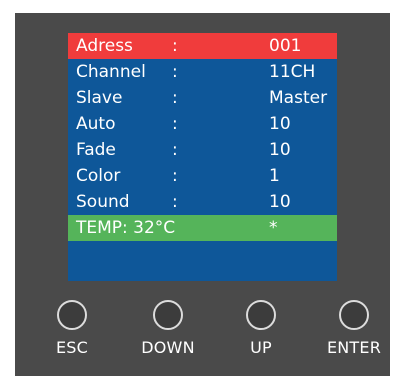 This screenshot has height=389, width=403. I want to click on enter-button-label: ENTER, so click(354, 347).